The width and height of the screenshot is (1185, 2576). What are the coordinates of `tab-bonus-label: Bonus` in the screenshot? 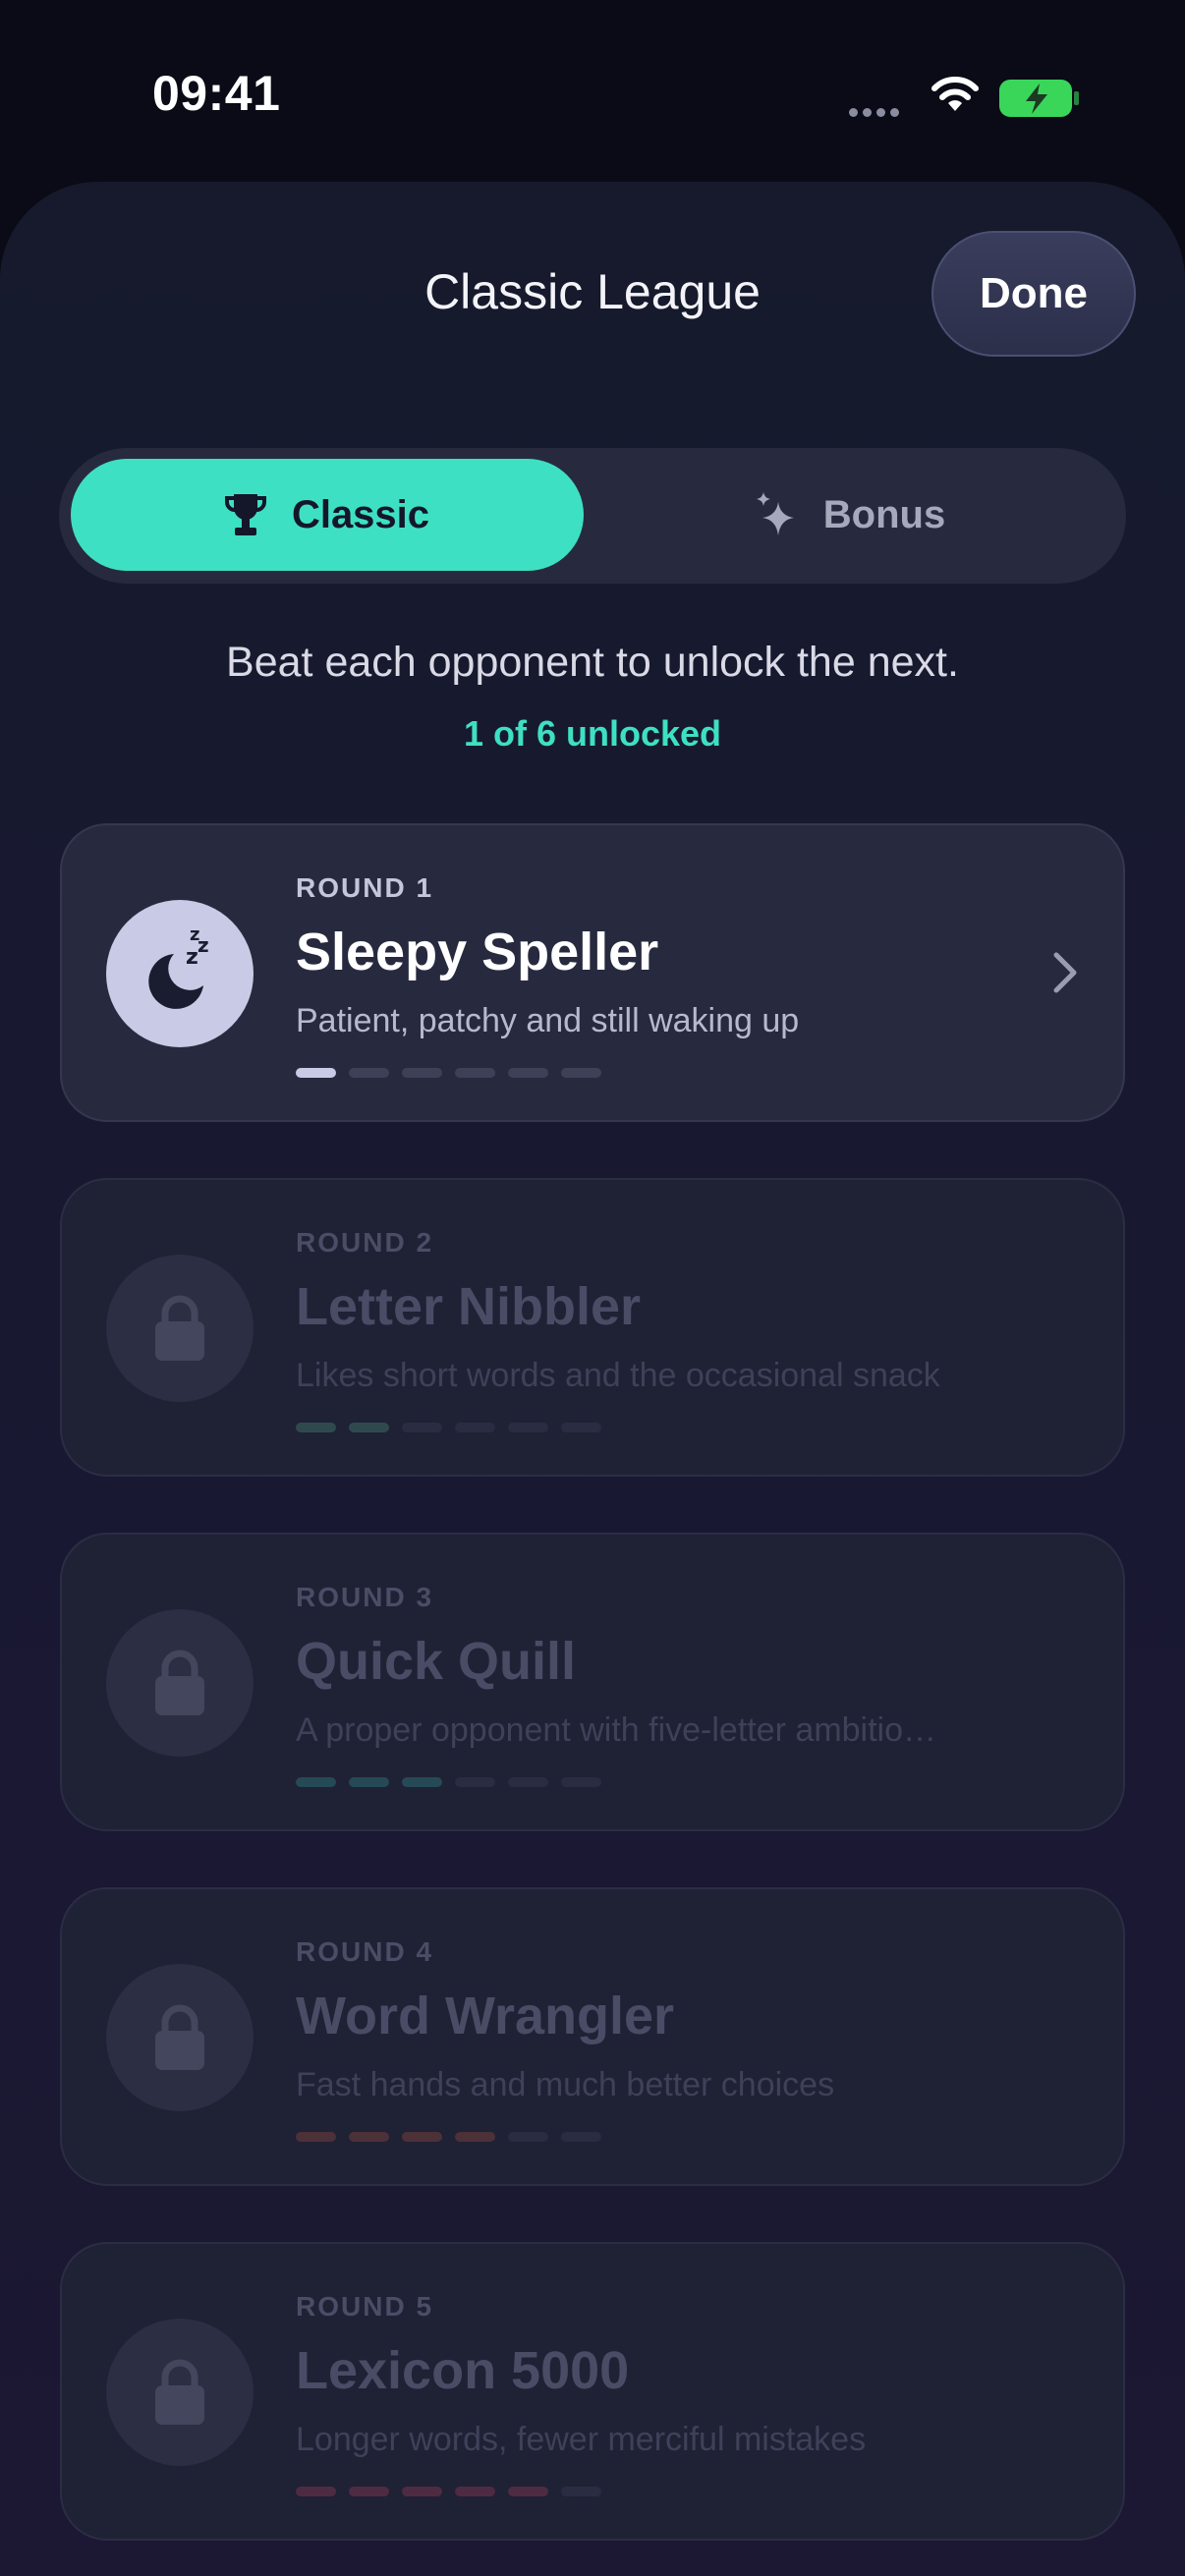 It's located at (884, 514).